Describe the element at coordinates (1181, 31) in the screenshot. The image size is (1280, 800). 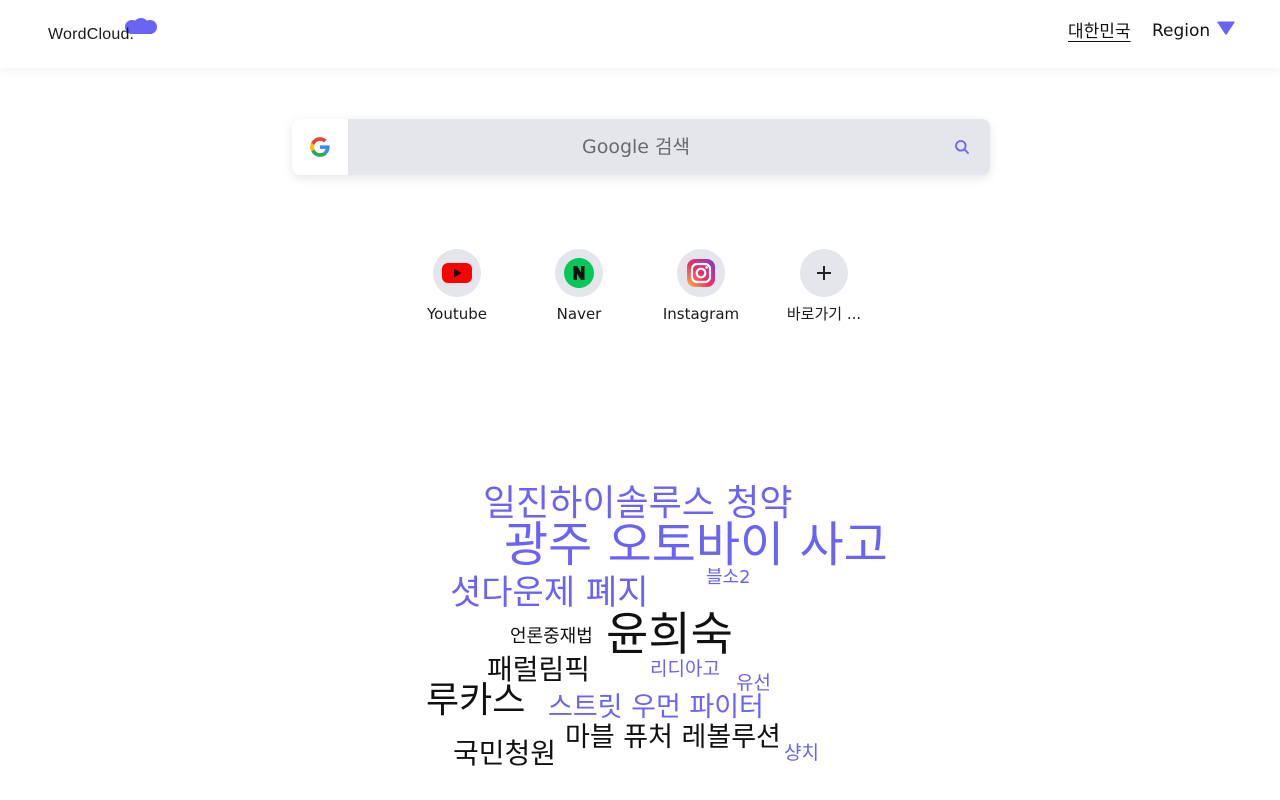
I see `region-label: Region` at that location.